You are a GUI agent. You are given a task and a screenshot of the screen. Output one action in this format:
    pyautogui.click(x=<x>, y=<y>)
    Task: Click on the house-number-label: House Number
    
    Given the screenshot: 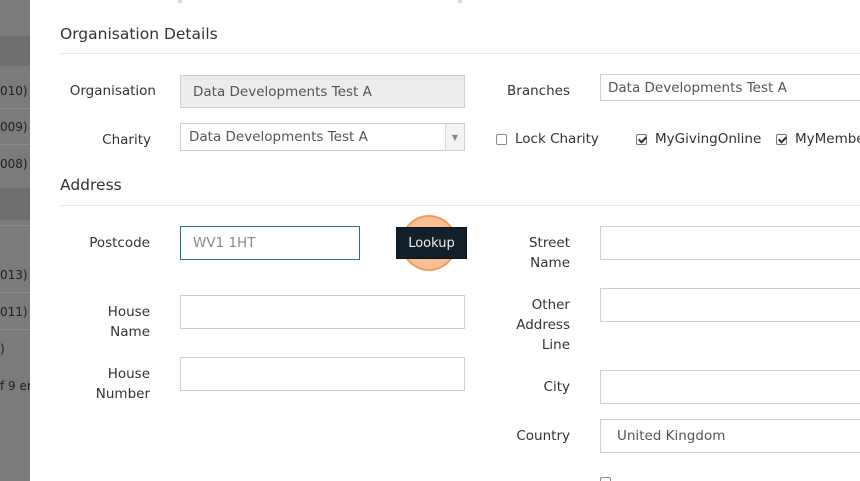 What is the action you would take?
    pyautogui.click(x=90, y=384)
    